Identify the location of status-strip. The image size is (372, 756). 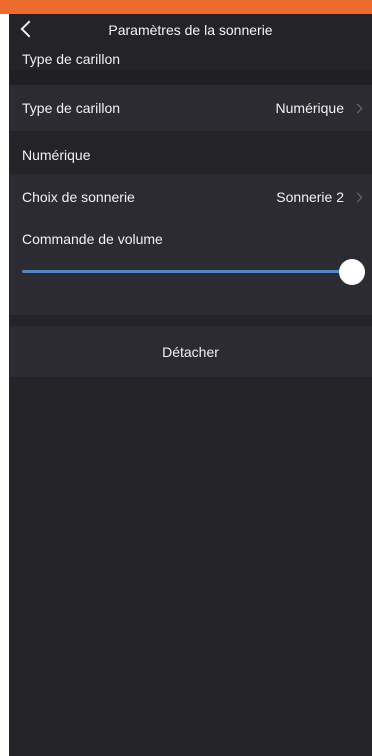
(186, 7).